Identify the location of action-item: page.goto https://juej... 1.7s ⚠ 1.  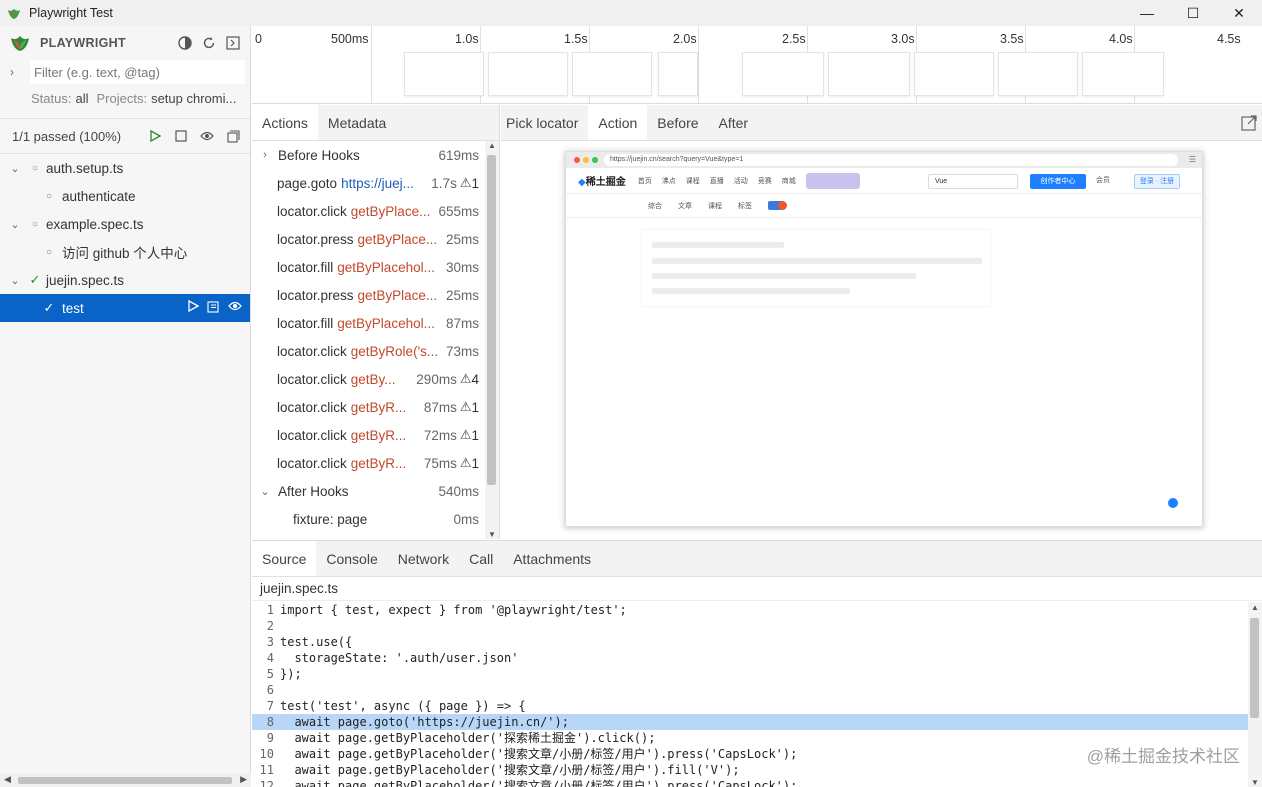
(375, 183).